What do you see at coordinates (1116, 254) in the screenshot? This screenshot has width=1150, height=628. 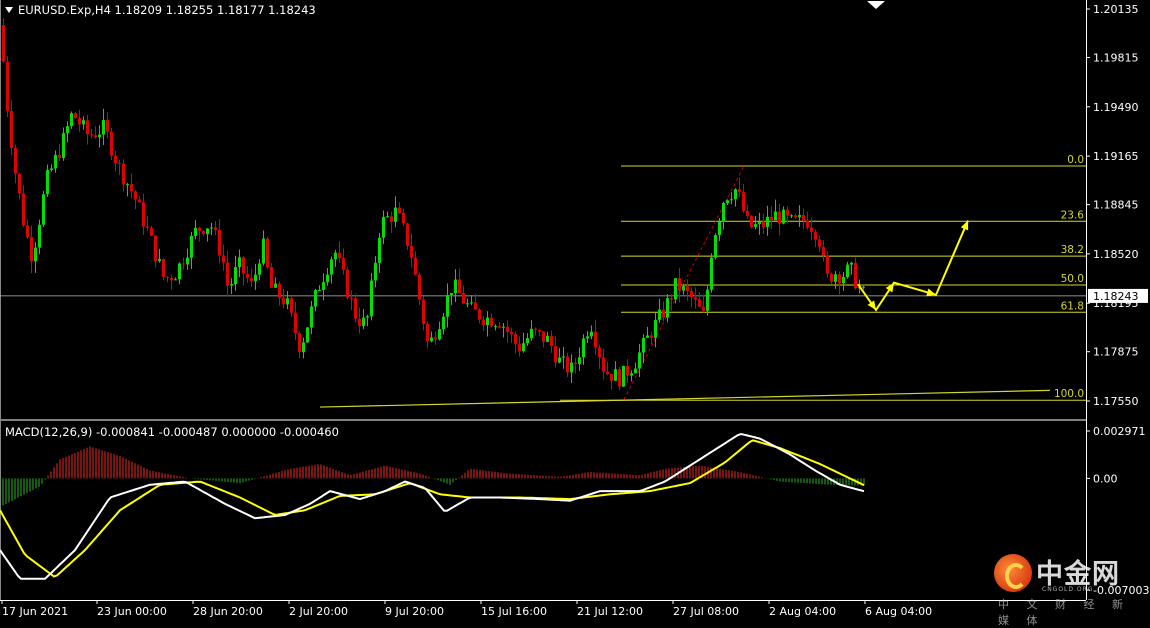 I see `price-tick-label: 1.18520` at bounding box center [1116, 254].